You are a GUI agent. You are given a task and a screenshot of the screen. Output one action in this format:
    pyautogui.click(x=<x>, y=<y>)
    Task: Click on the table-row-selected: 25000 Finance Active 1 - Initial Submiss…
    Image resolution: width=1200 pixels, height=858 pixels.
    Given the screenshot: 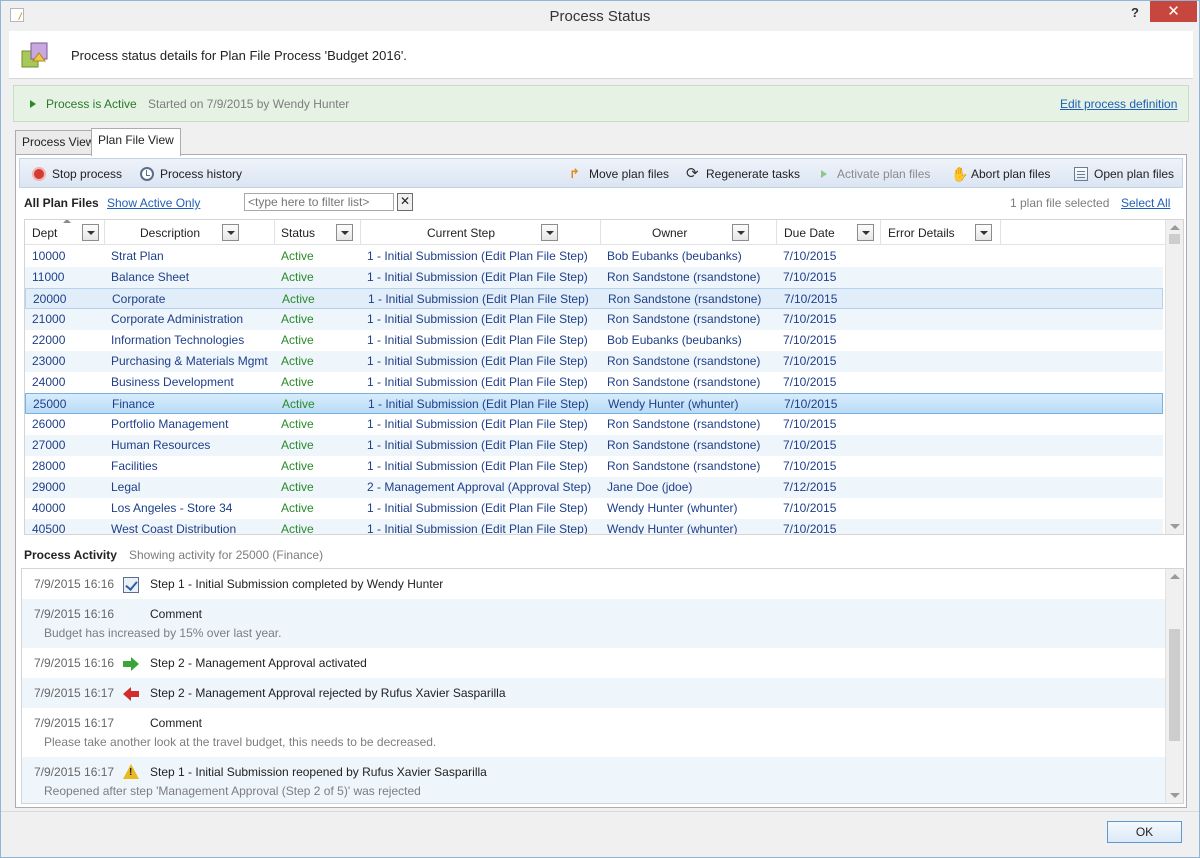 What is the action you would take?
    pyautogui.click(x=594, y=403)
    